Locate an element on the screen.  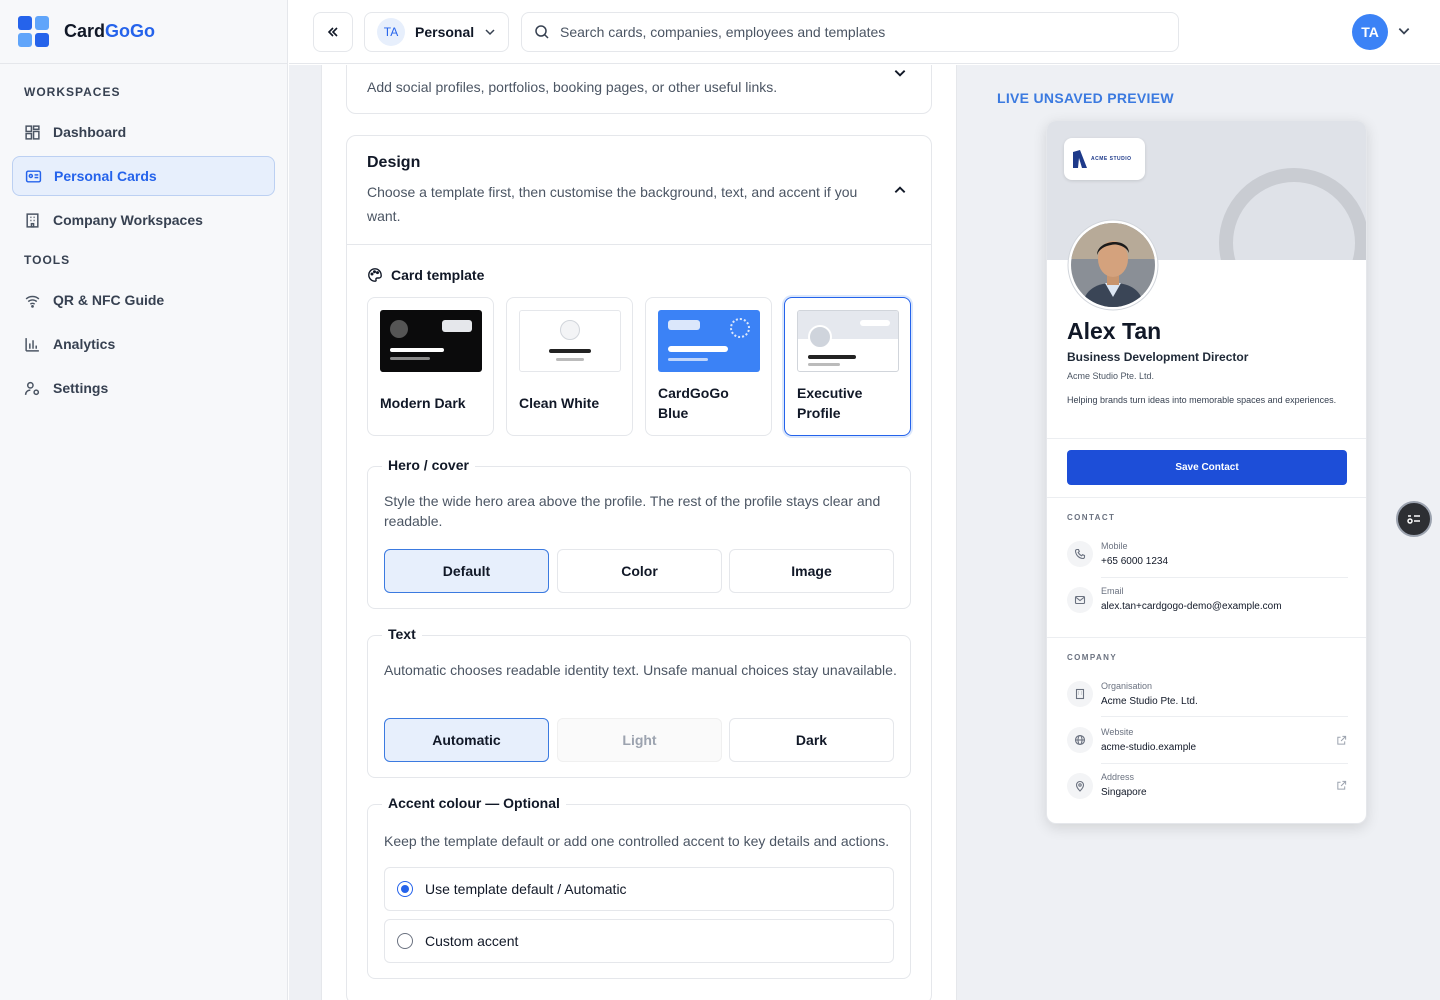
template-executive-profile: Executive Profile is located at coordinates (847, 366).